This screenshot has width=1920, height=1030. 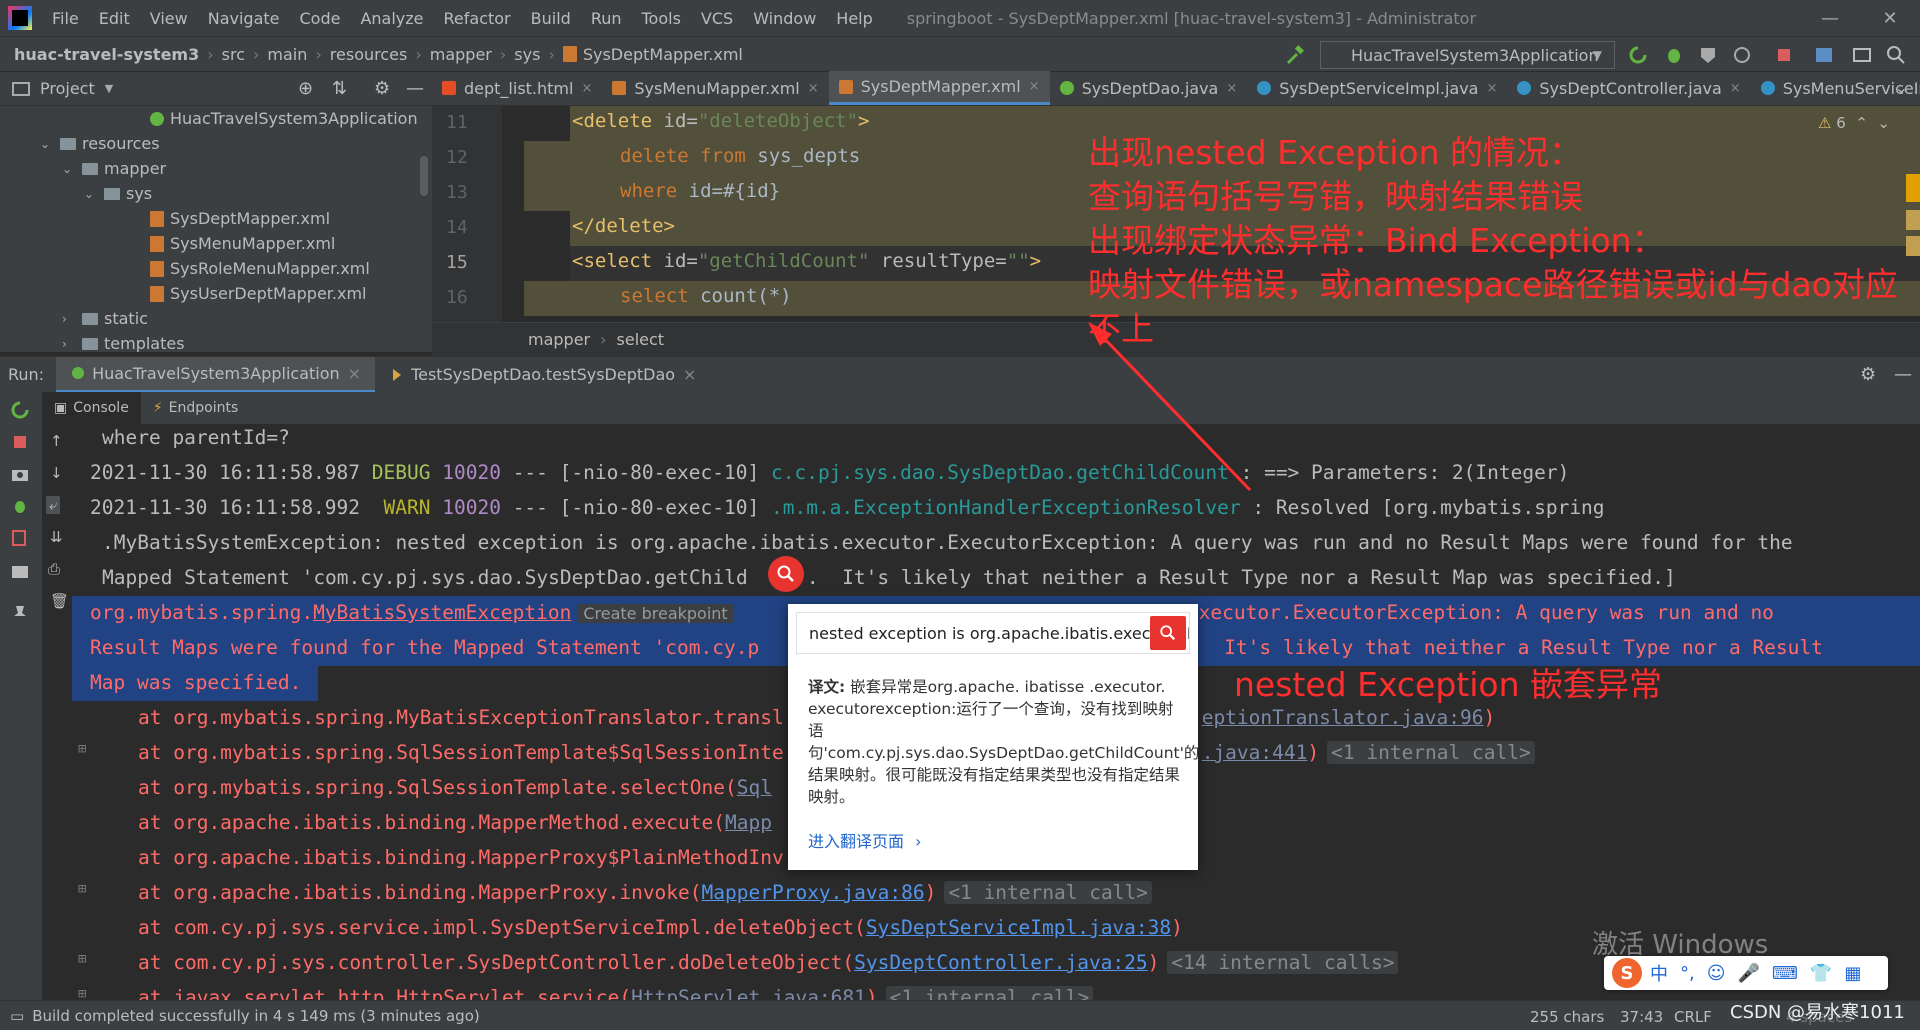 I want to click on coverage-icon, so click(x=1708, y=55).